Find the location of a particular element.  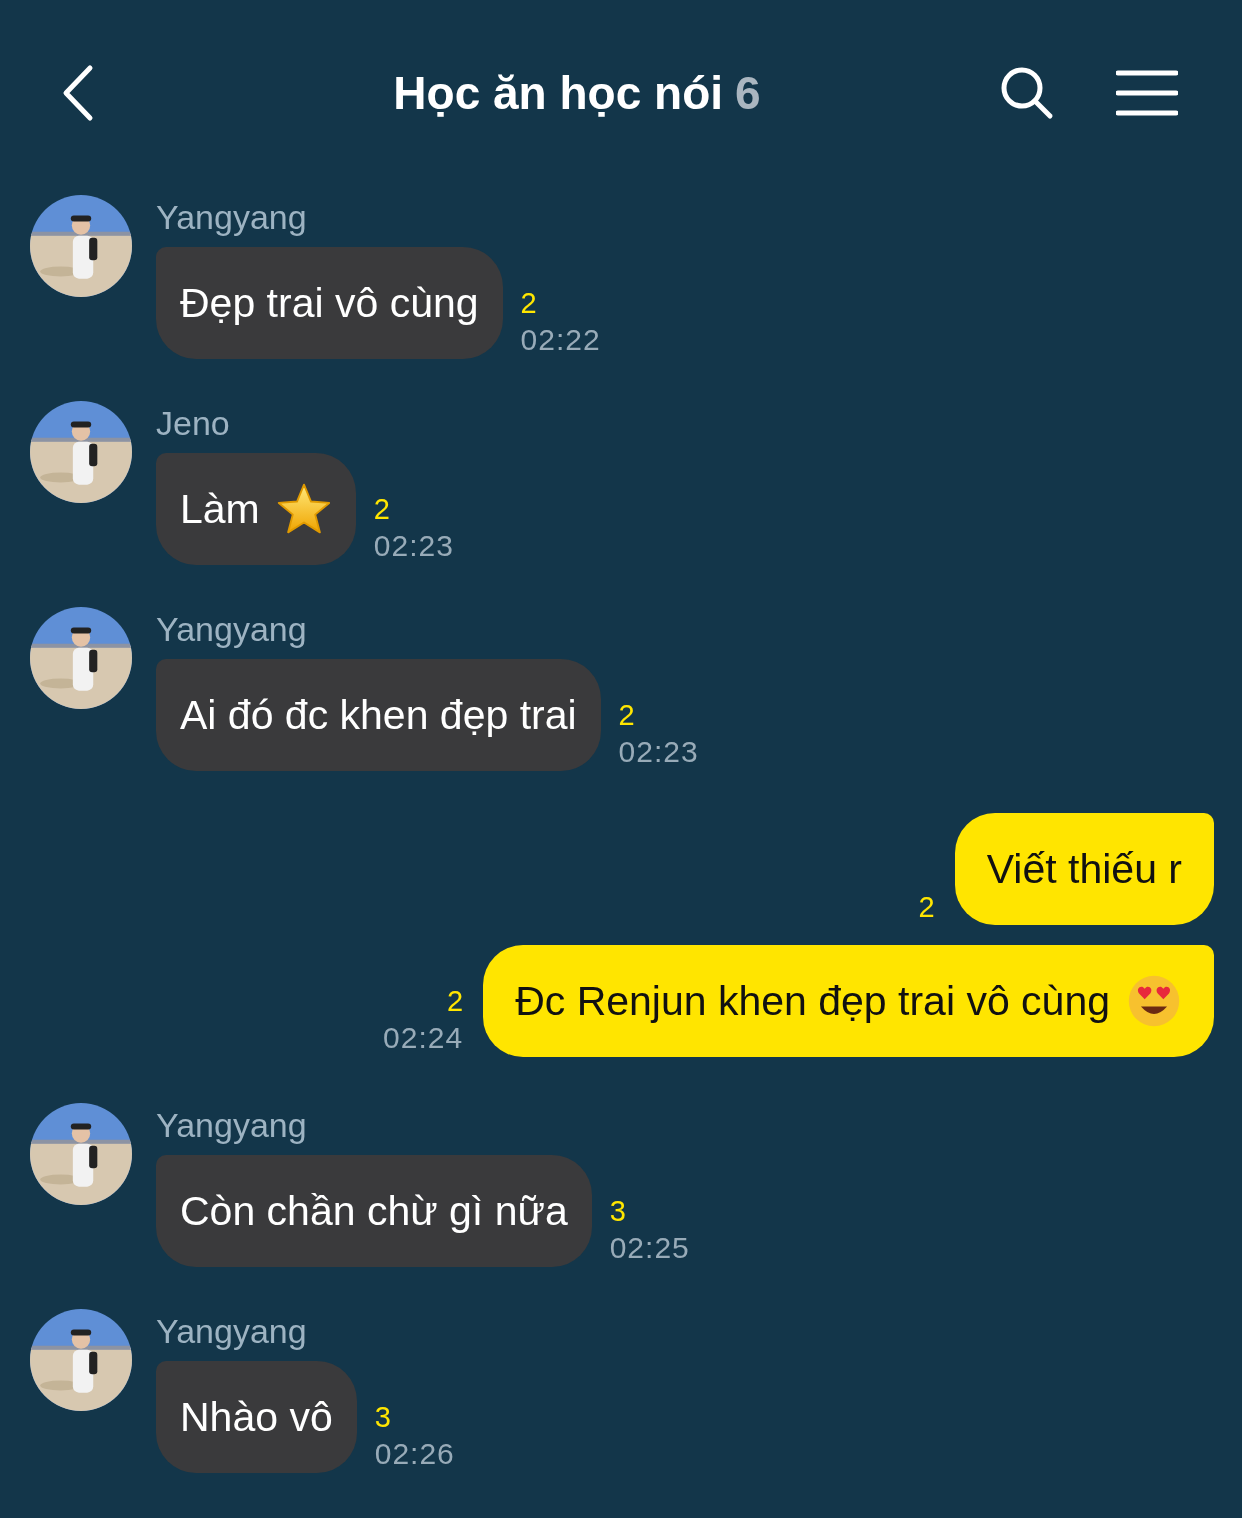

message-bubble: Đẹp trai vô cùng is located at coordinates (329, 303).